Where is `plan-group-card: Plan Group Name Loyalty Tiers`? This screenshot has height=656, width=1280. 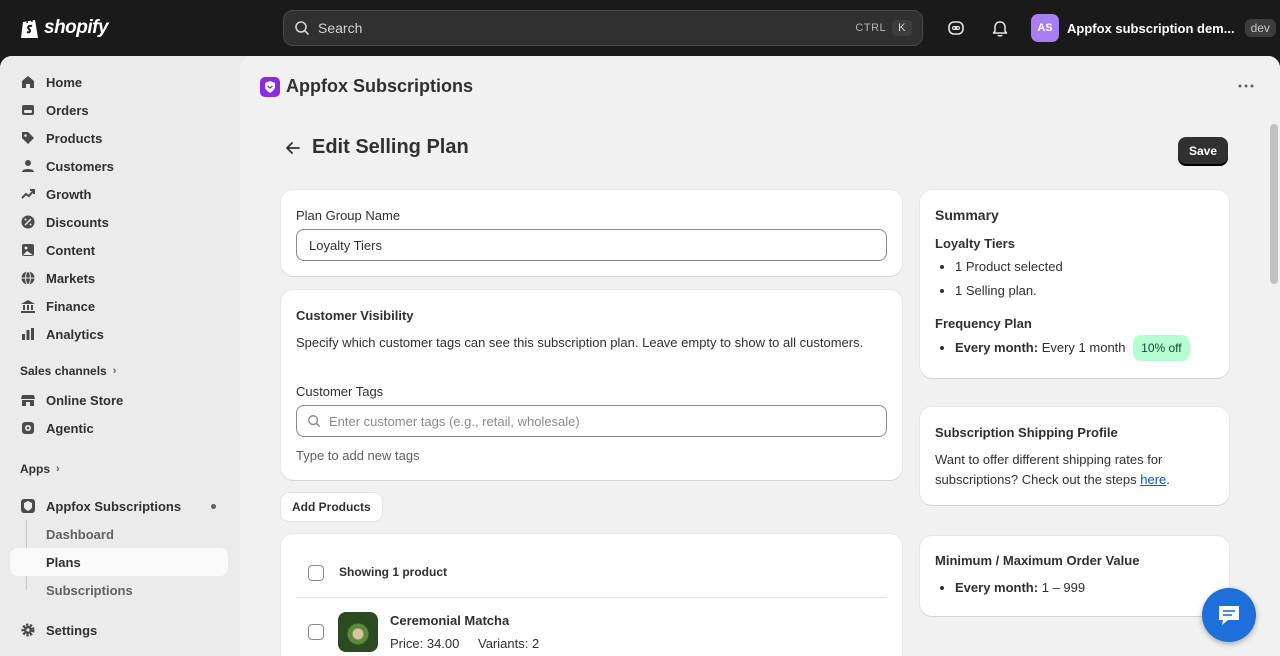 plan-group-card: Plan Group Name Loyalty Tiers is located at coordinates (591, 233).